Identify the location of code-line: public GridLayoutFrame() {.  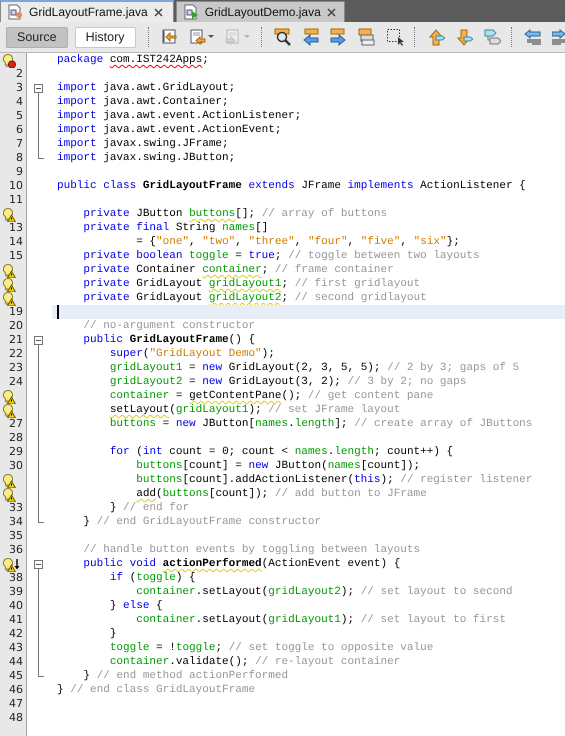
(169, 340).